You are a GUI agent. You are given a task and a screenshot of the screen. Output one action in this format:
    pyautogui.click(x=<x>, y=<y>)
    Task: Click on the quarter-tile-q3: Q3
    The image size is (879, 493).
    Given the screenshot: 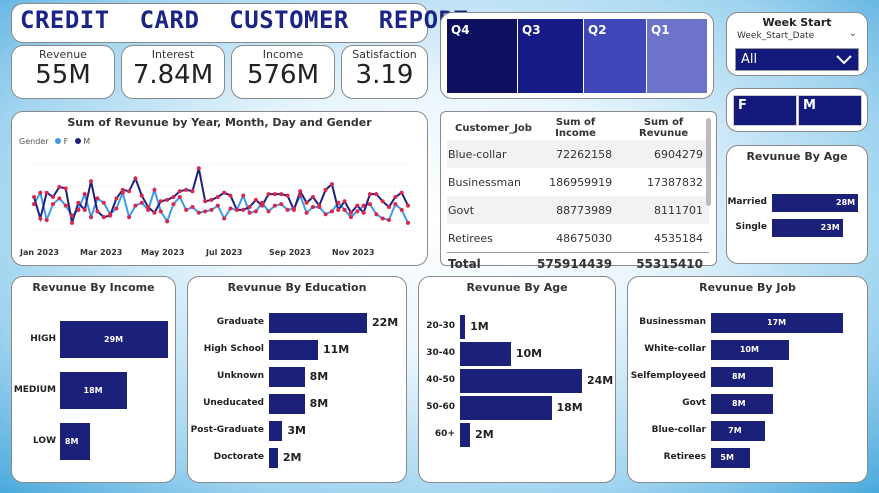 What is the action you would take?
    pyautogui.click(x=550, y=56)
    